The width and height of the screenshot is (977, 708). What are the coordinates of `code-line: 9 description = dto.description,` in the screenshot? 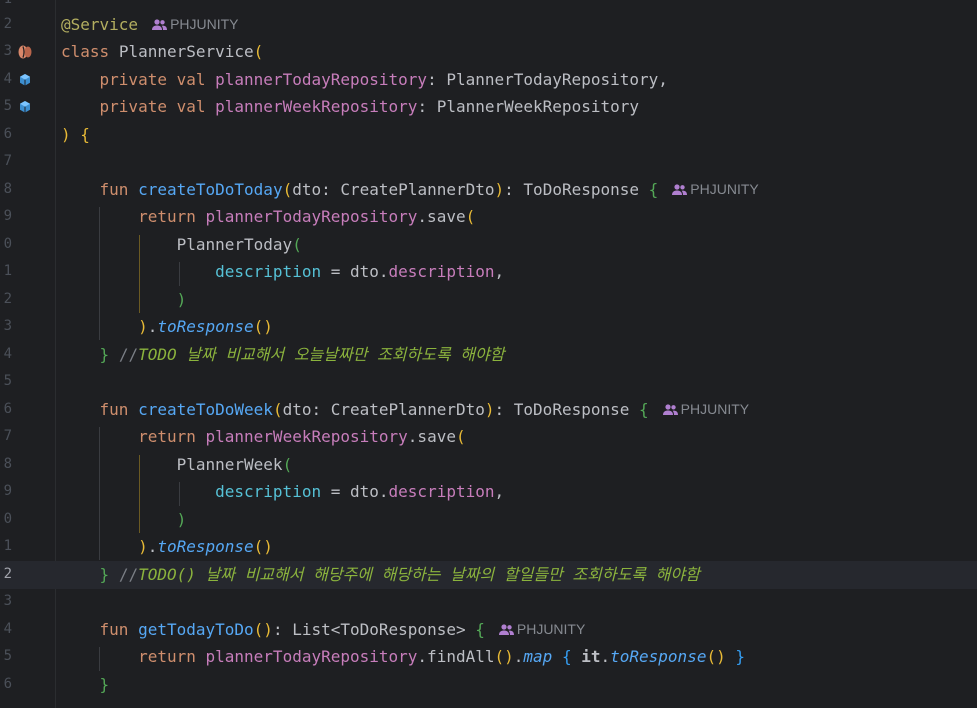 It's located at (488, 492).